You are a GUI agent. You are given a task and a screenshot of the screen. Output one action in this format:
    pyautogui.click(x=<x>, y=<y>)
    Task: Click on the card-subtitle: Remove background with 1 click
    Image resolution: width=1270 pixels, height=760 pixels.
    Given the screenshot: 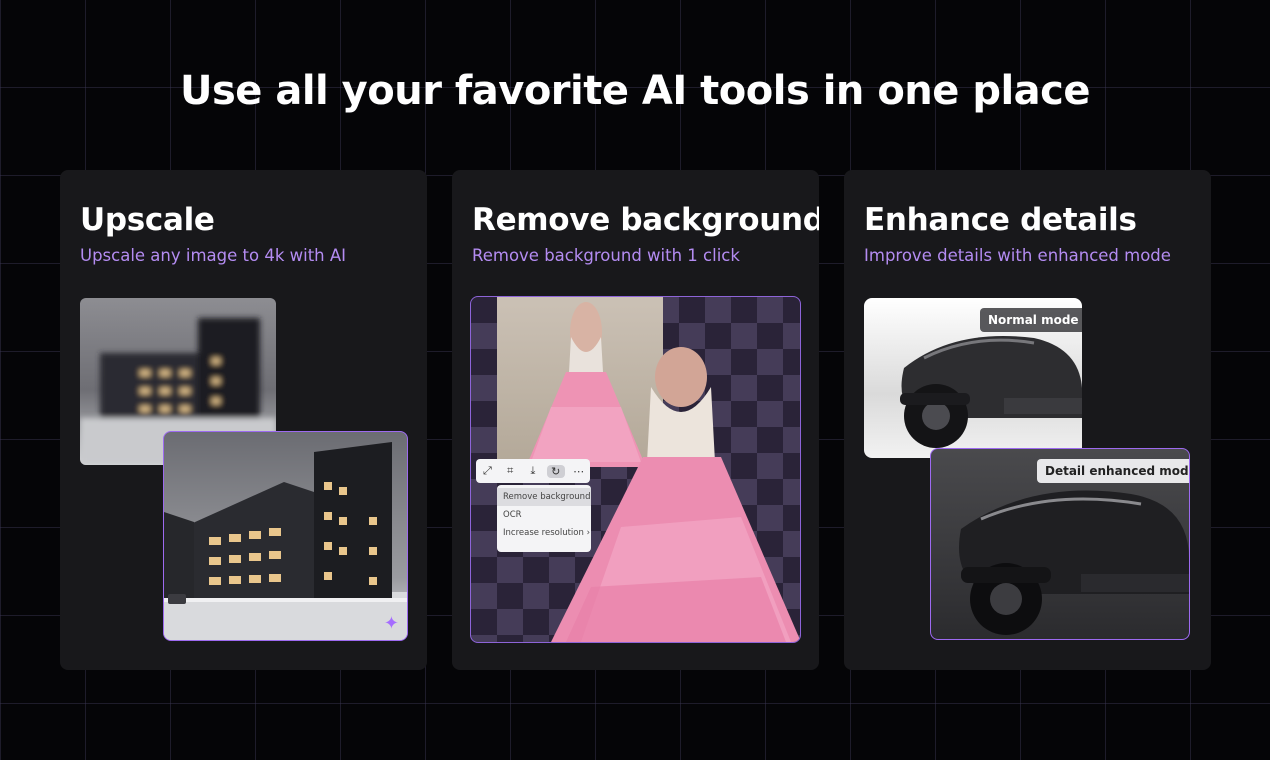 What is the action you would take?
    pyautogui.click(x=606, y=255)
    